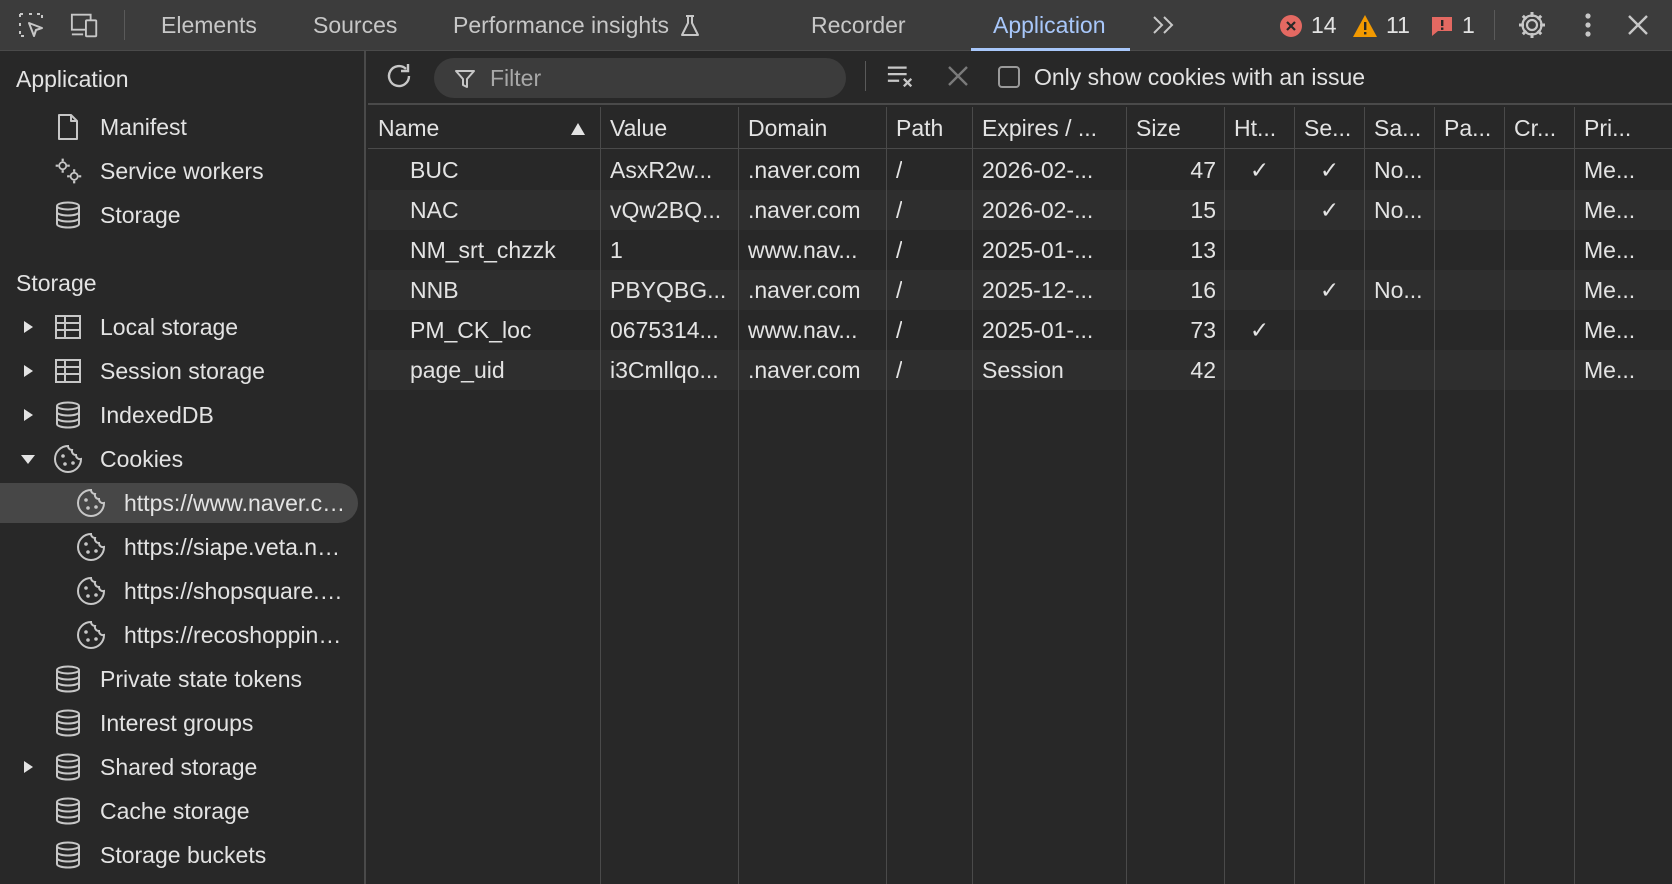  Describe the element at coordinates (638, 128) in the screenshot. I see `column-header-value: Value` at that location.